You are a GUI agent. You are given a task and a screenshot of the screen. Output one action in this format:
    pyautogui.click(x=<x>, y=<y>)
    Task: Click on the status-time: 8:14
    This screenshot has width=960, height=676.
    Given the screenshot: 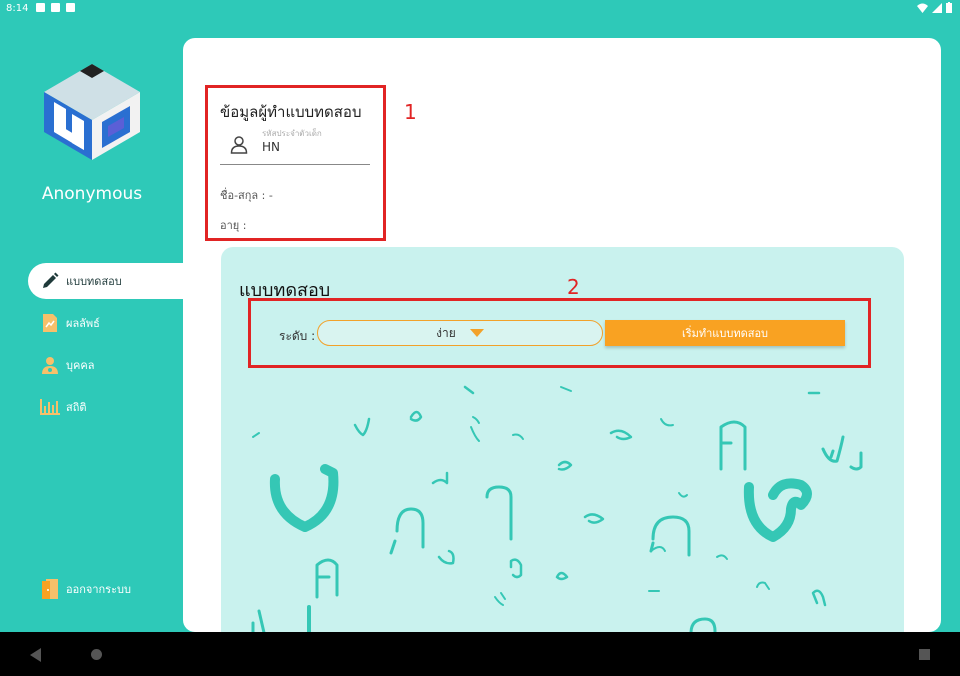 What is the action you would take?
    pyautogui.click(x=17, y=8)
    